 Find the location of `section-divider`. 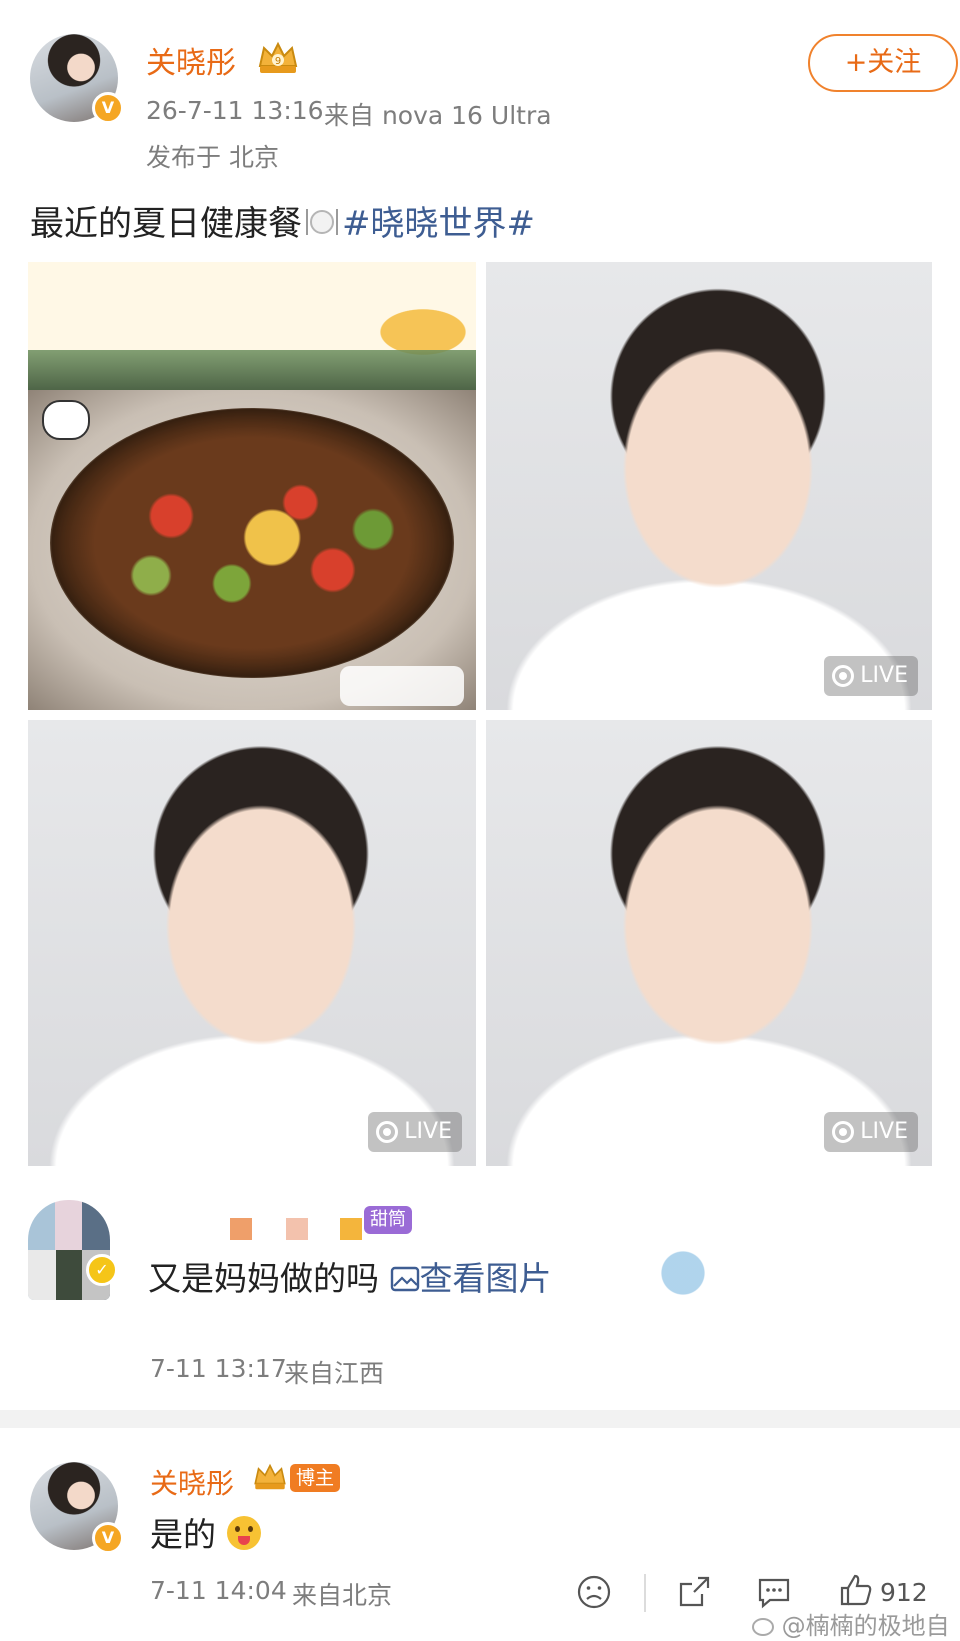

section-divider is located at coordinates (480, 1419).